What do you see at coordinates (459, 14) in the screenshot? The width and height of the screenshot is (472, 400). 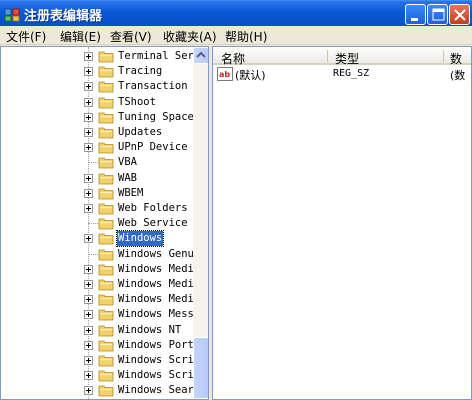 I see `close-button` at bounding box center [459, 14].